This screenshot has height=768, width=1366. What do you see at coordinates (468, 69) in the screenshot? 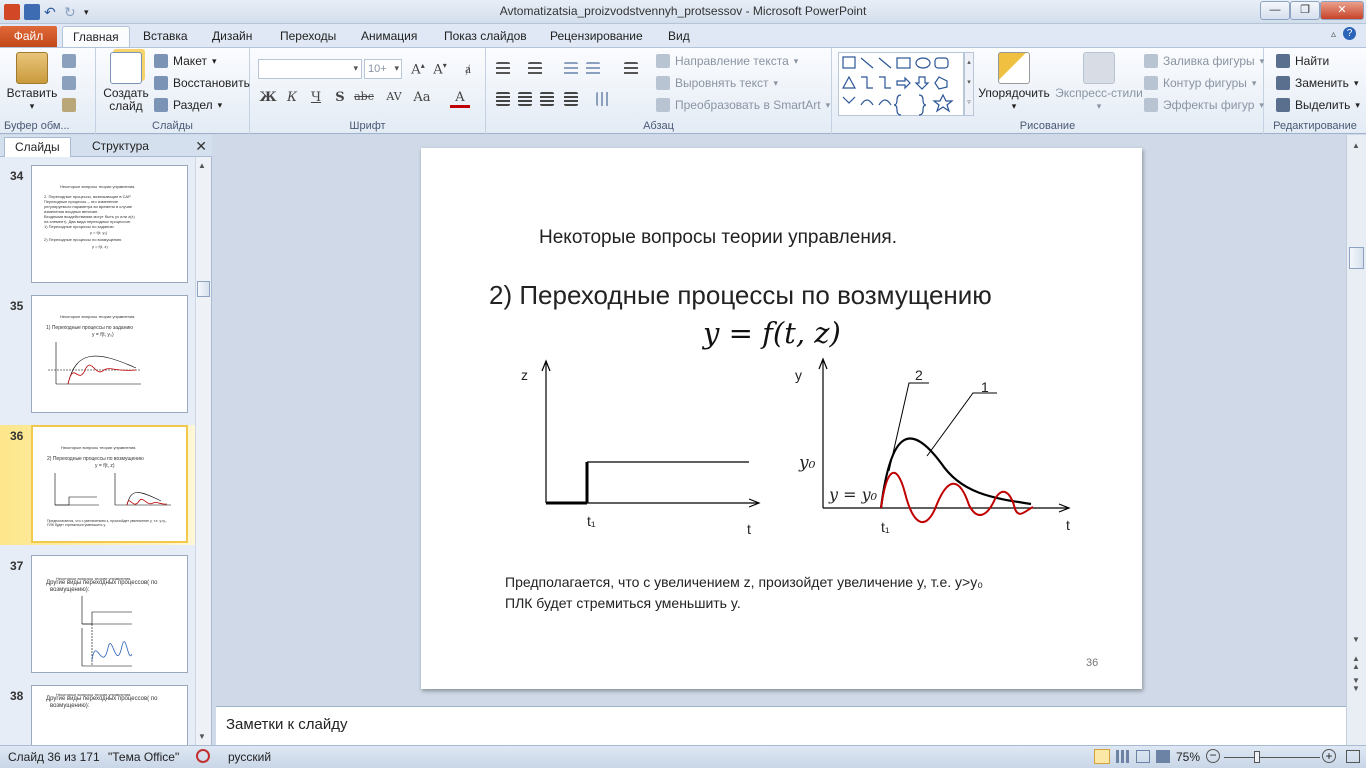
I see `clear-format-icon: ⱥ` at bounding box center [468, 69].